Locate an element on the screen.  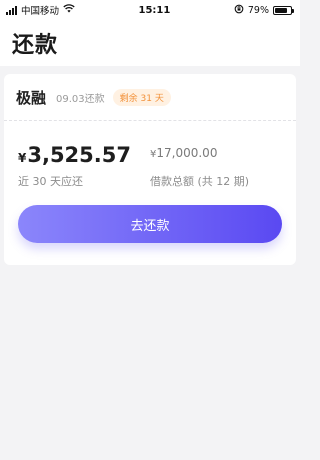
status-bar: 中国移动 15:11 79% is located at coordinates (150, 10).